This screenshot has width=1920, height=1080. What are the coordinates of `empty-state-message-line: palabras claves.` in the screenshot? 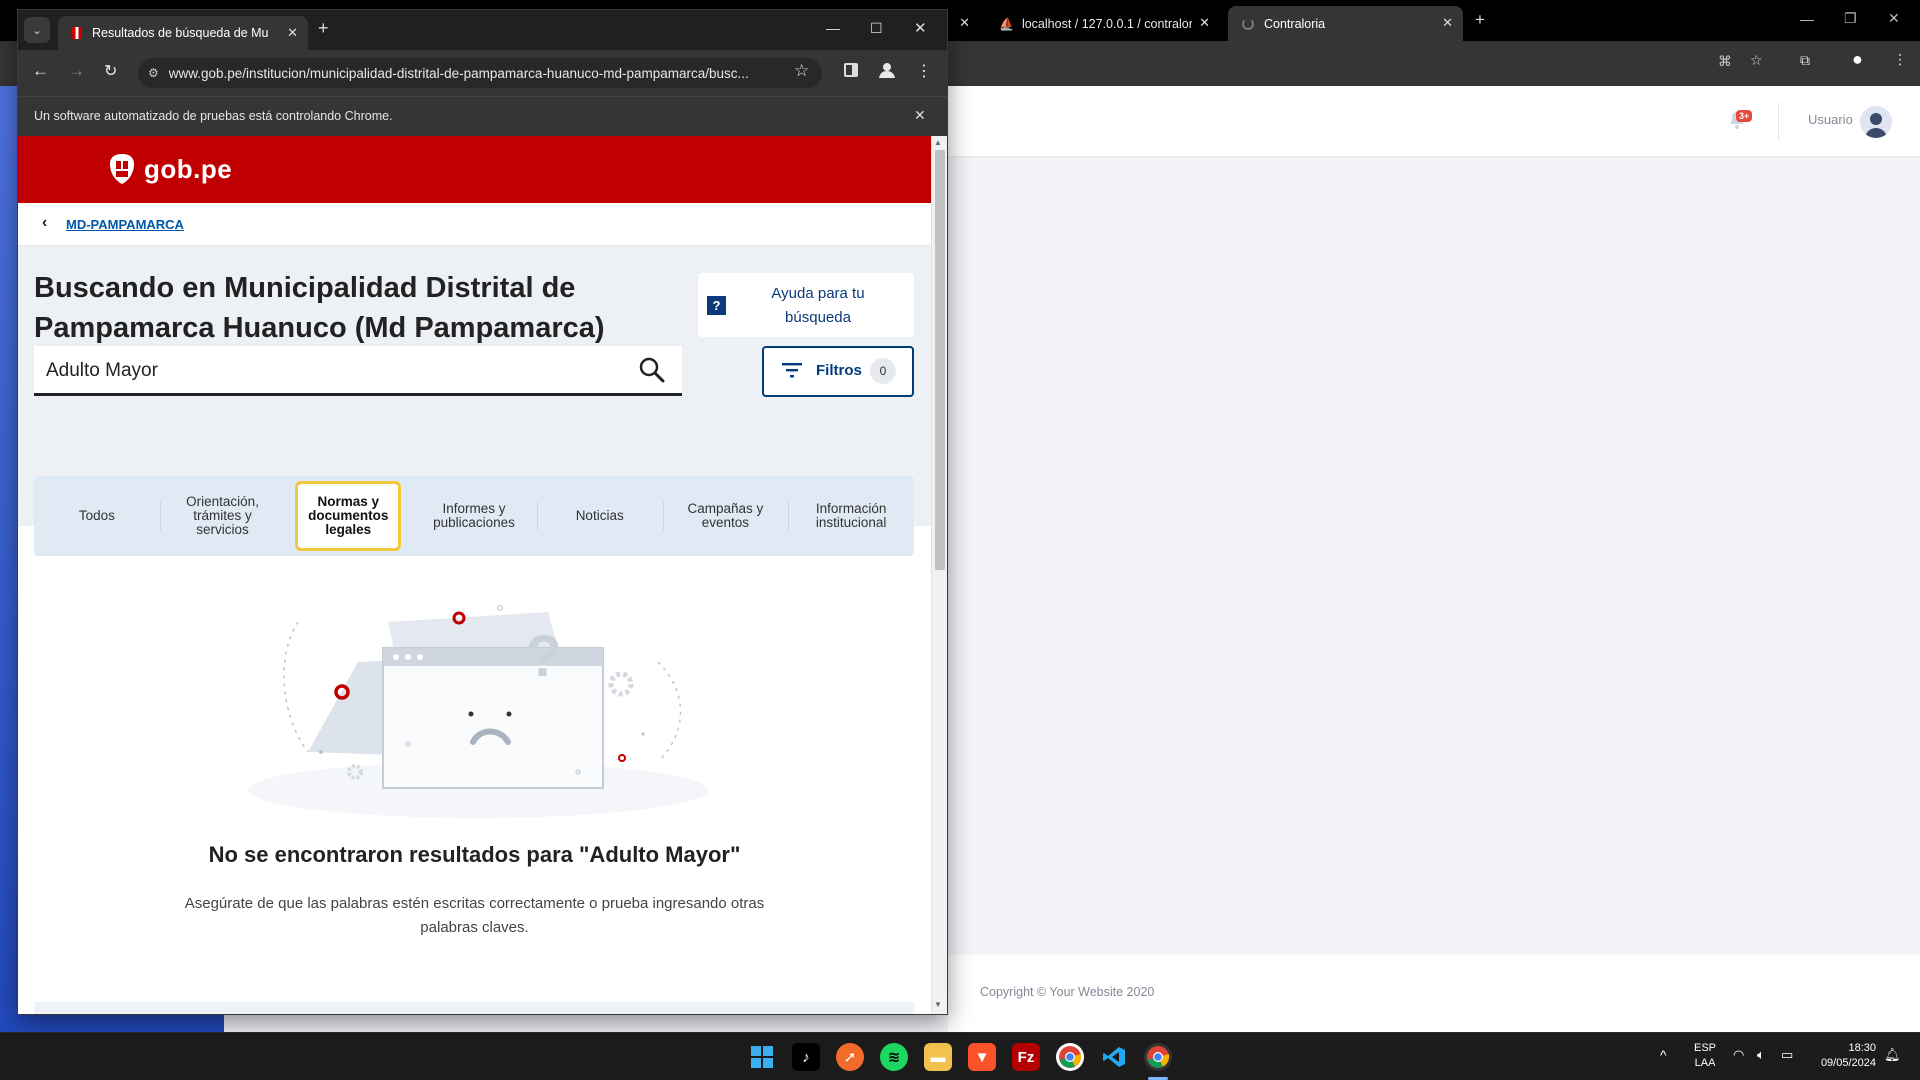 It's located at (474, 927).